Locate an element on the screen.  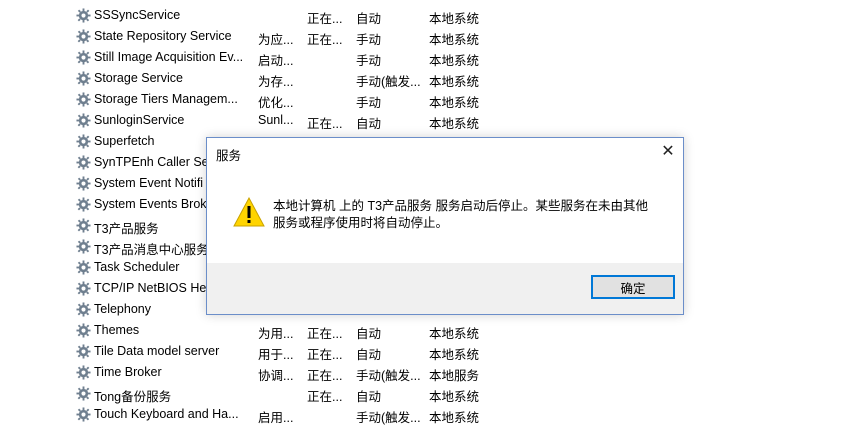
ok-button: 确定 is located at coordinates (633, 287).